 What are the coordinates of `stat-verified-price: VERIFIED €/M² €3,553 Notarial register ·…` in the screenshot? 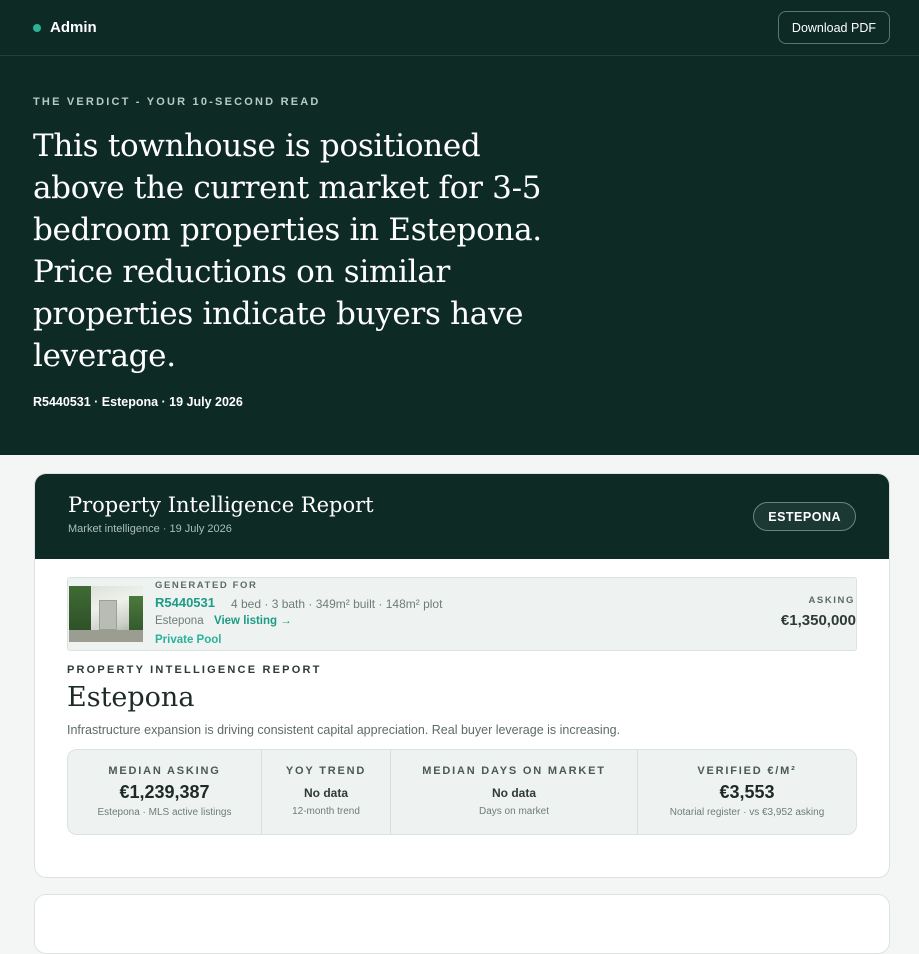 It's located at (747, 792).